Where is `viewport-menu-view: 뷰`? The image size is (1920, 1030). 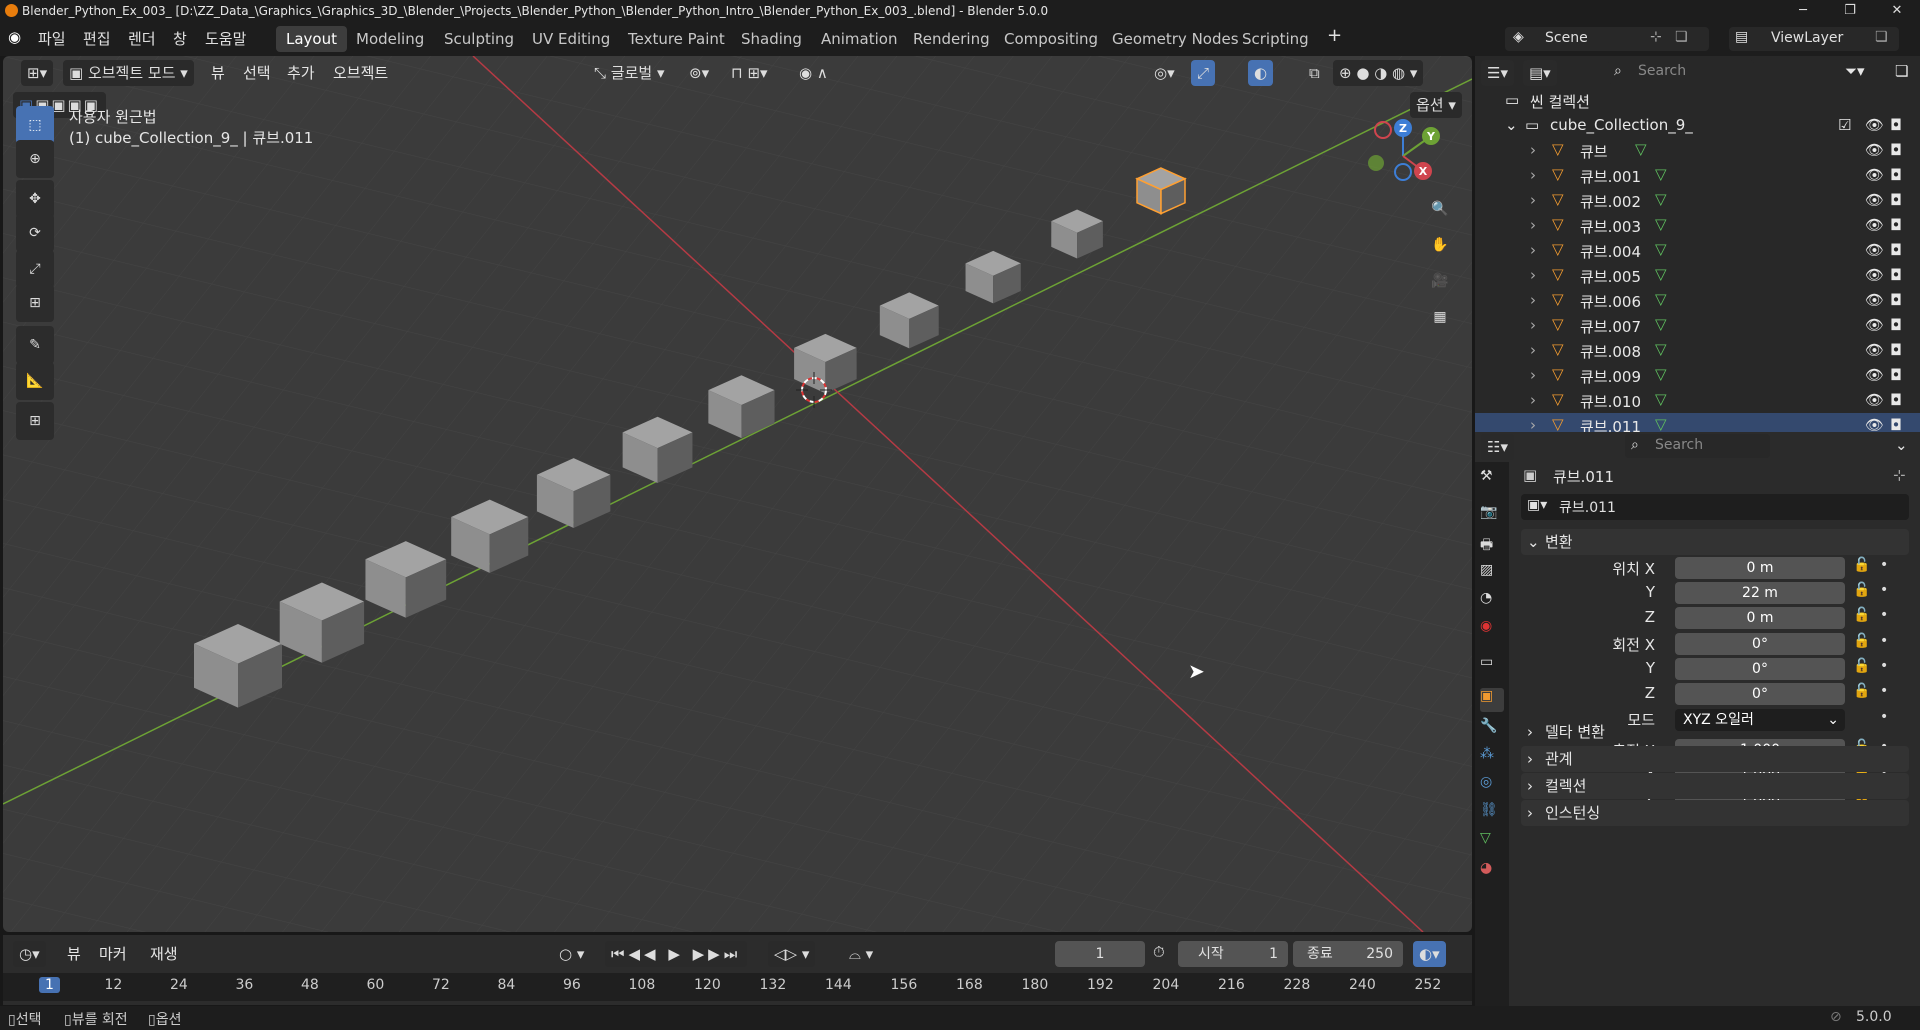
viewport-menu-view: 뷰 is located at coordinates (218, 72).